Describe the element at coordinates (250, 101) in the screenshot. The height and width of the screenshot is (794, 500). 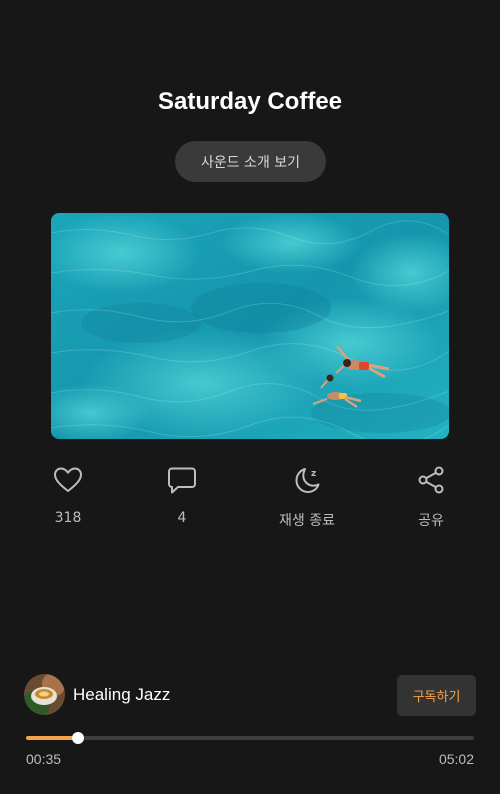
I see `track-title: Saturday Coffee` at that location.